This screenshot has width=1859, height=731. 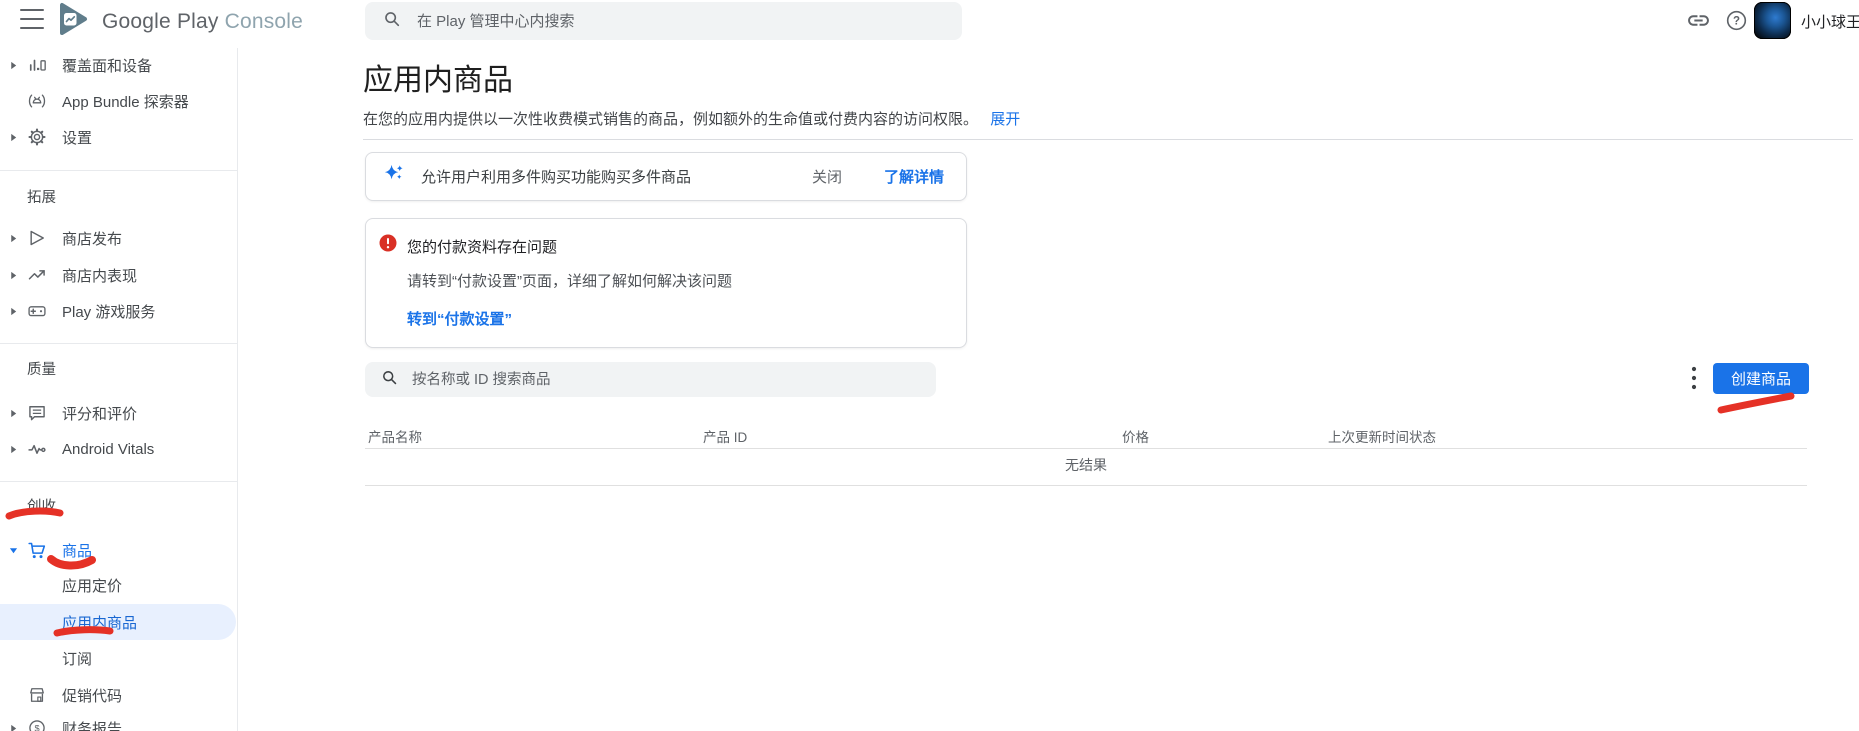 I want to click on help-icon: ?, so click(x=1736, y=20).